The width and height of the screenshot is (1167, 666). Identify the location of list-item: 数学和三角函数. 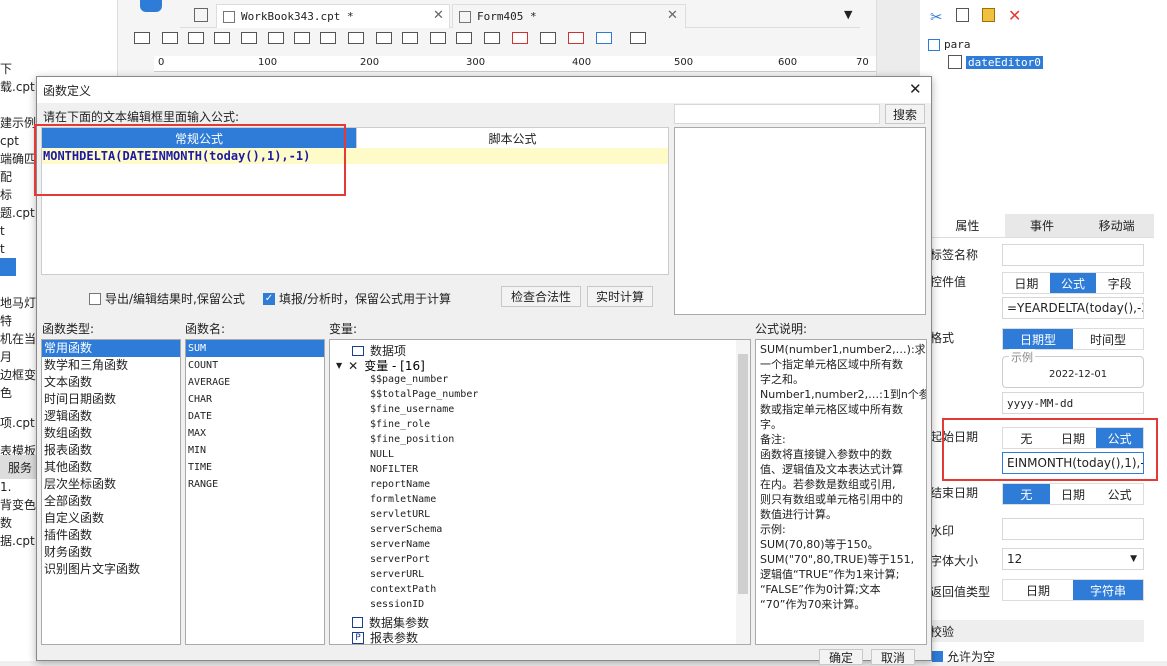
(111, 365).